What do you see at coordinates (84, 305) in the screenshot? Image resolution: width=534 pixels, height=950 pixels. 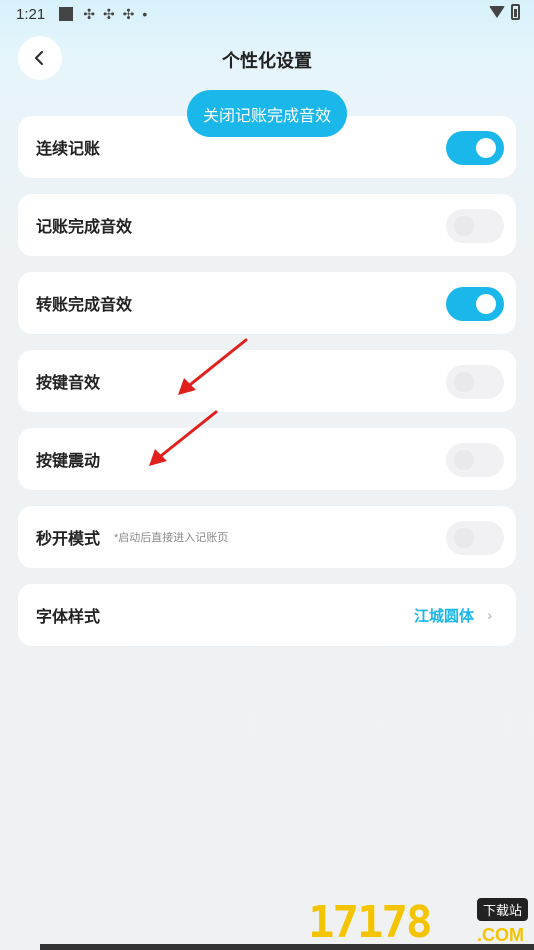 I see `setting-label: 转账完成音效` at bounding box center [84, 305].